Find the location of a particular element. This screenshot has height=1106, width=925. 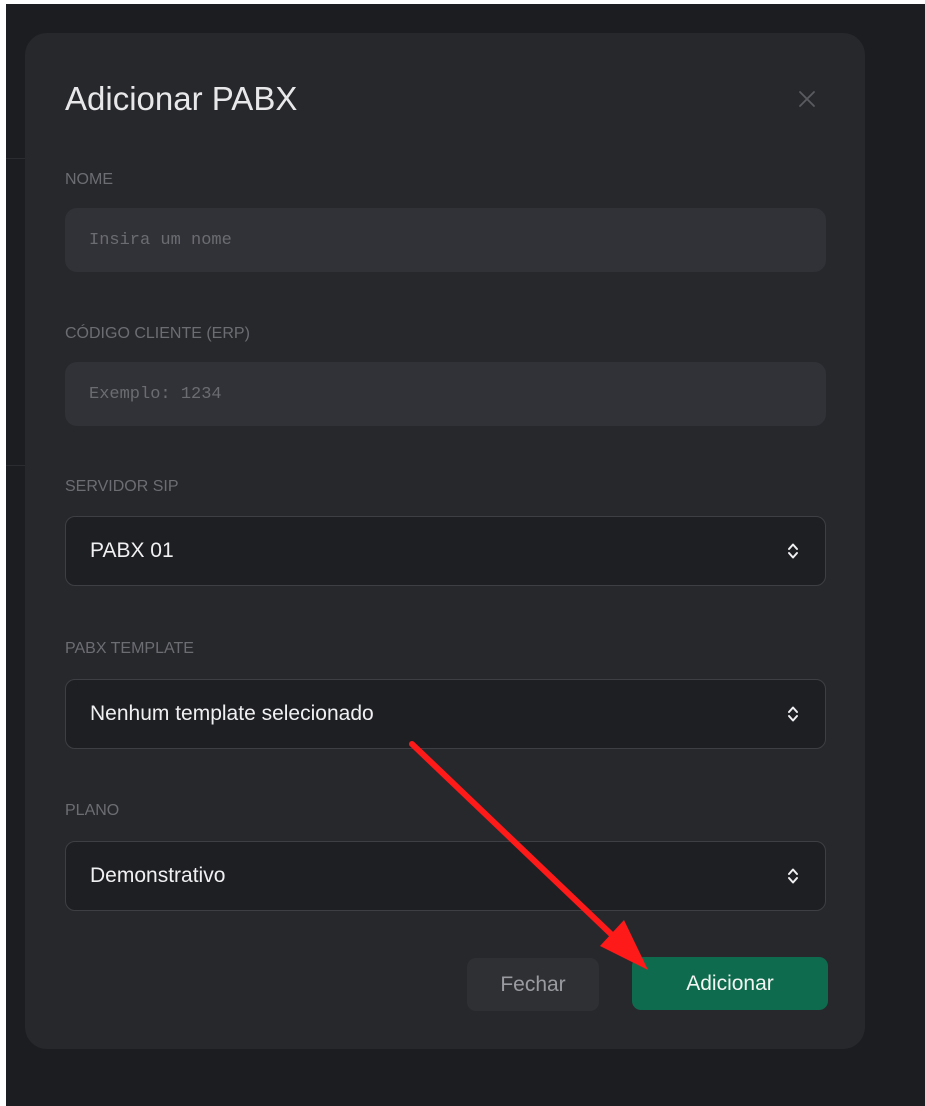

close-button is located at coordinates (807, 99).